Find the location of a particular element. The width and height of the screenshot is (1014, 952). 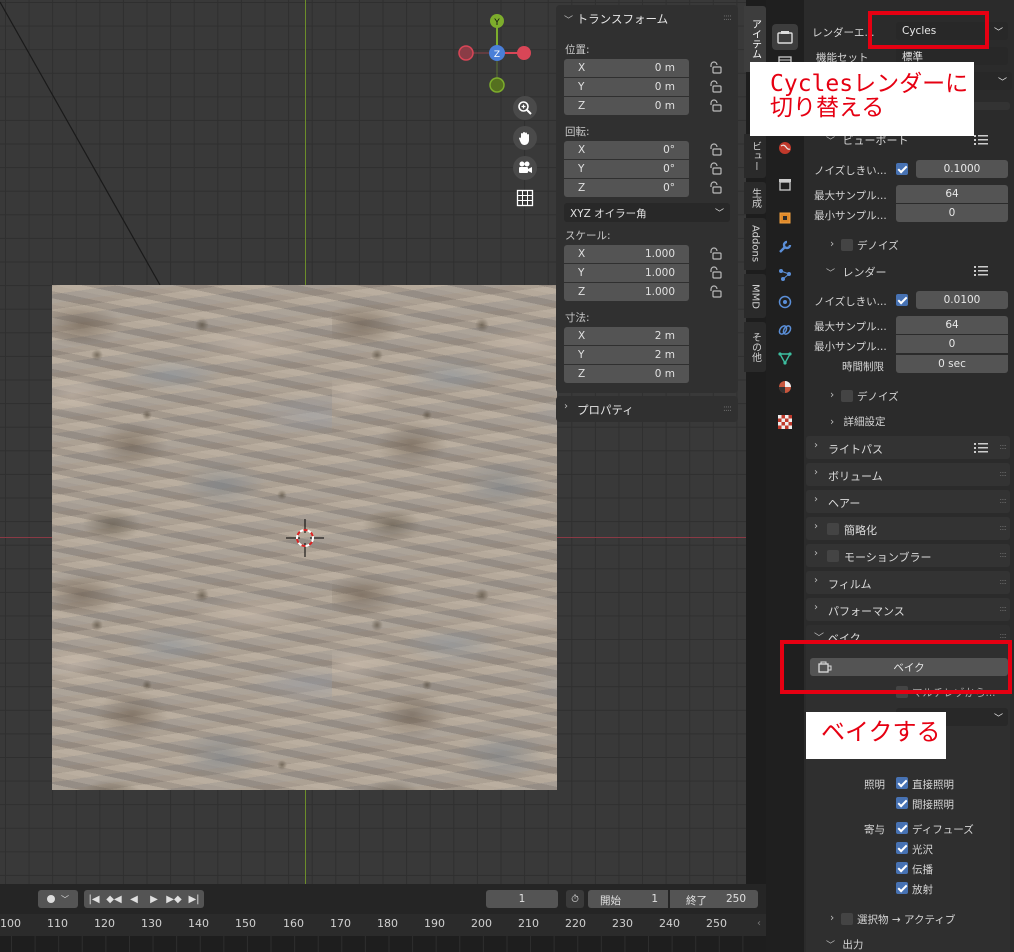

tab-mmd: MMD is located at coordinates (755, 296).